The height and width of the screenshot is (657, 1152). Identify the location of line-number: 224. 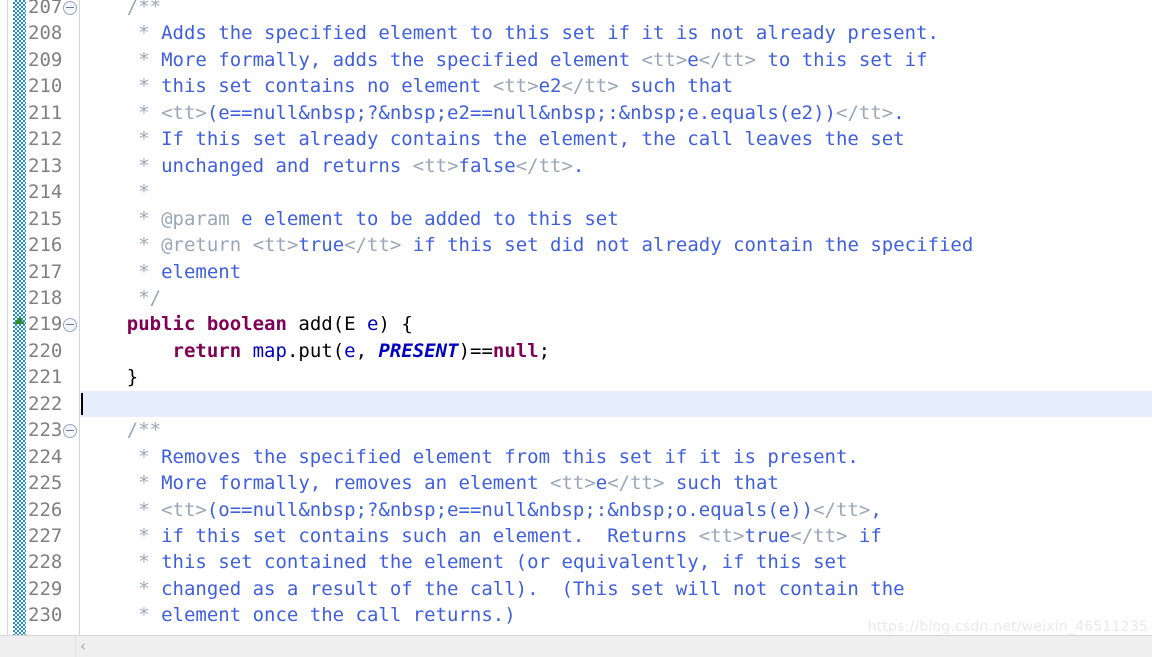
(45, 456).